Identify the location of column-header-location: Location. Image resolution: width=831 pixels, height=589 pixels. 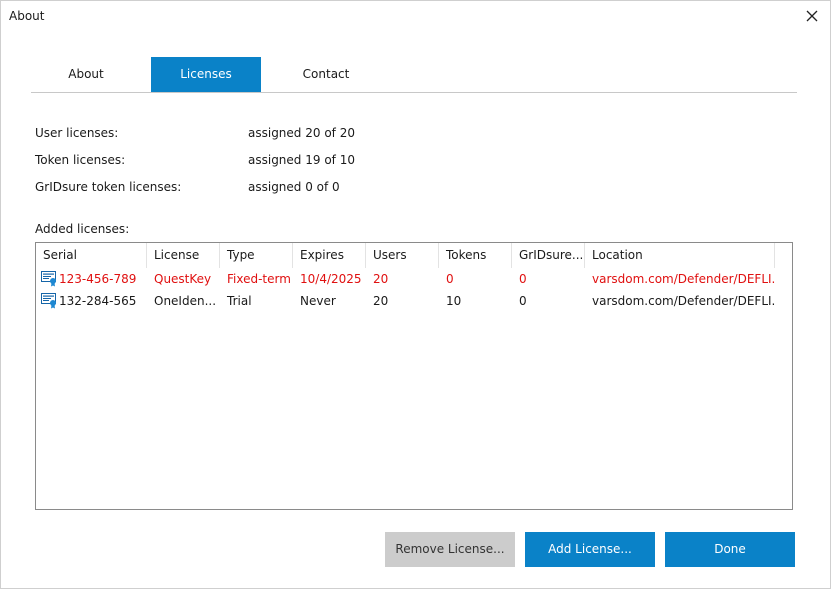
(680, 255).